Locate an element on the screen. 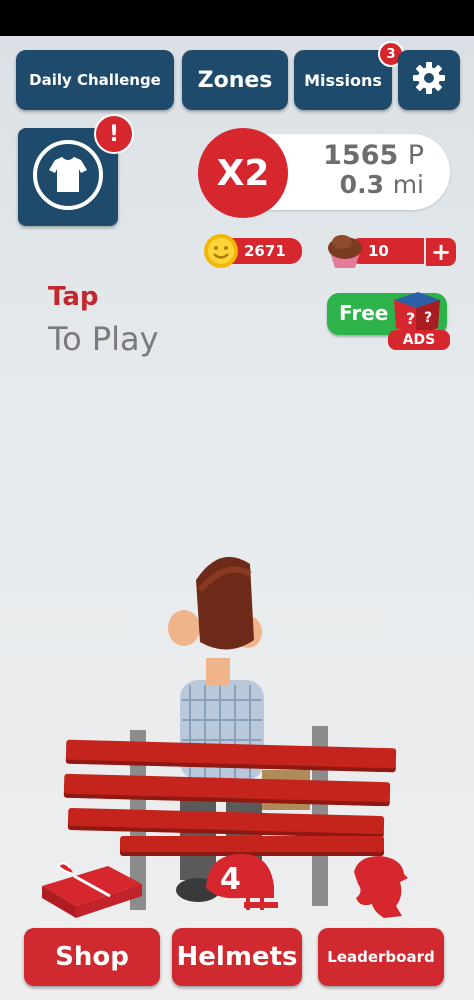 The image size is (474, 1000). coin-icon is located at coordinates (221, 251).